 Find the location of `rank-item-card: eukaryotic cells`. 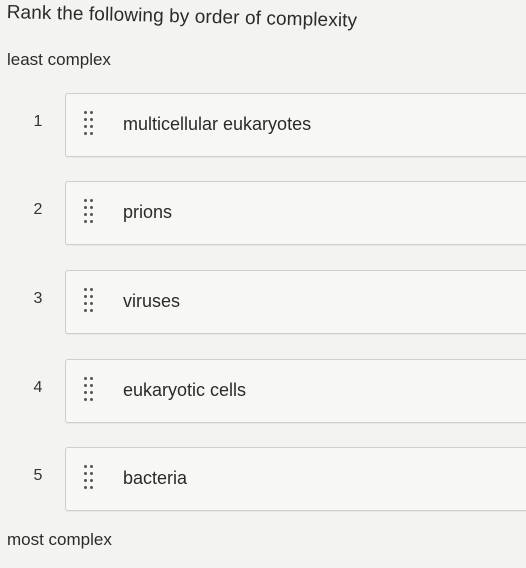

rank-item-card: eukaryotic cells is located at coordinates (295, 391).